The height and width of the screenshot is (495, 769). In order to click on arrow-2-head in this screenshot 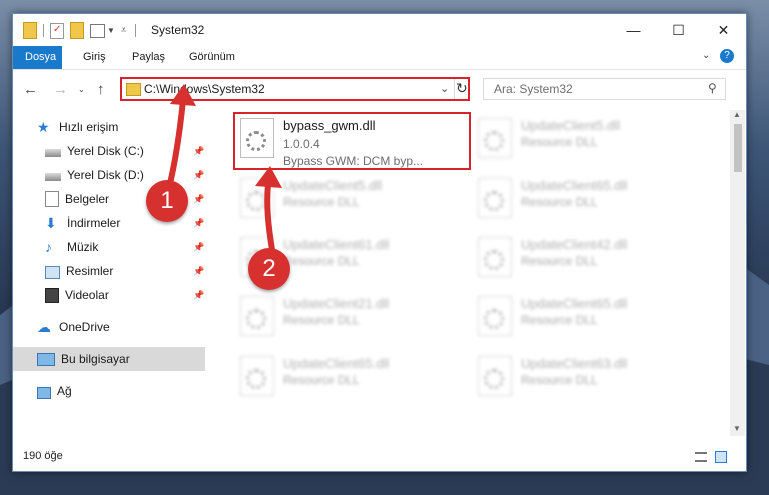, I will do `click(268, 177)`.